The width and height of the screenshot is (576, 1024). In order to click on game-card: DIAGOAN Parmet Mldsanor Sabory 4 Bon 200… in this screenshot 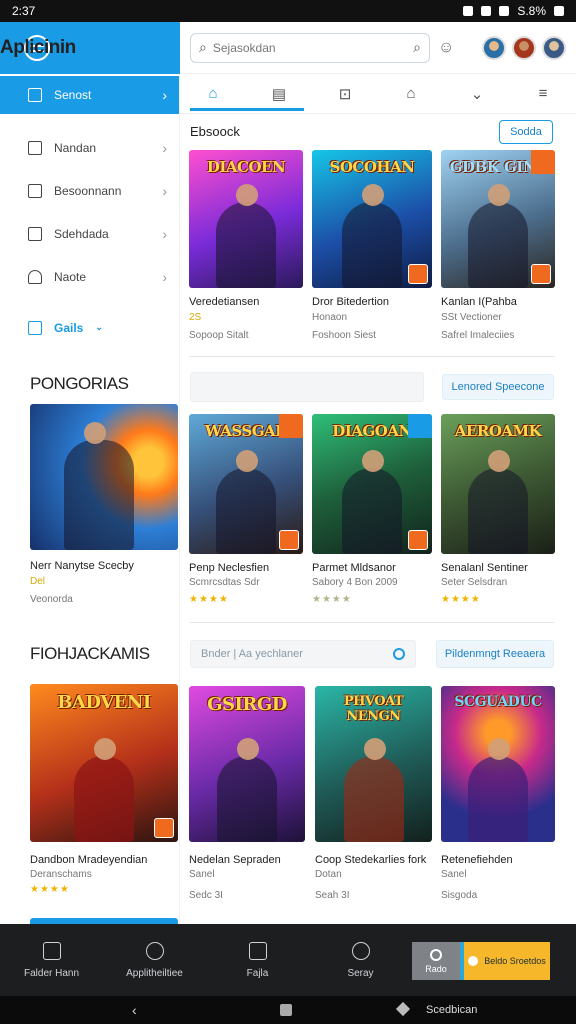, I will do `click(372, 511)`.